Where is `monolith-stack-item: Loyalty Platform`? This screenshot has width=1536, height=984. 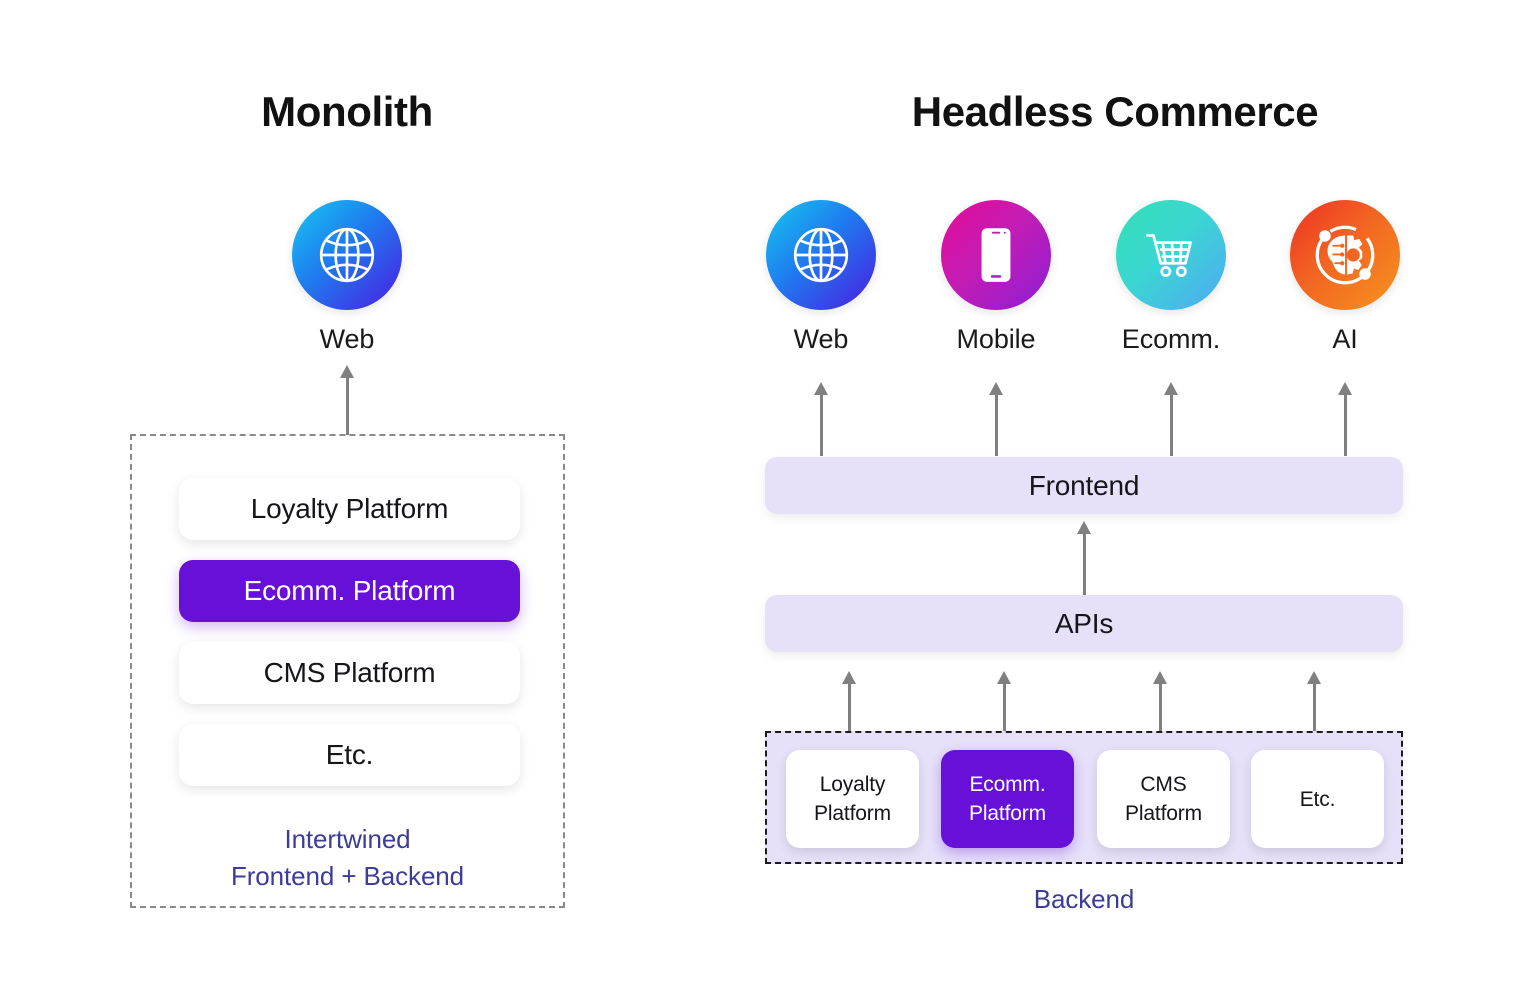 monolith-stack-item: Loyalty Platform is located at coordinates (349, 509).